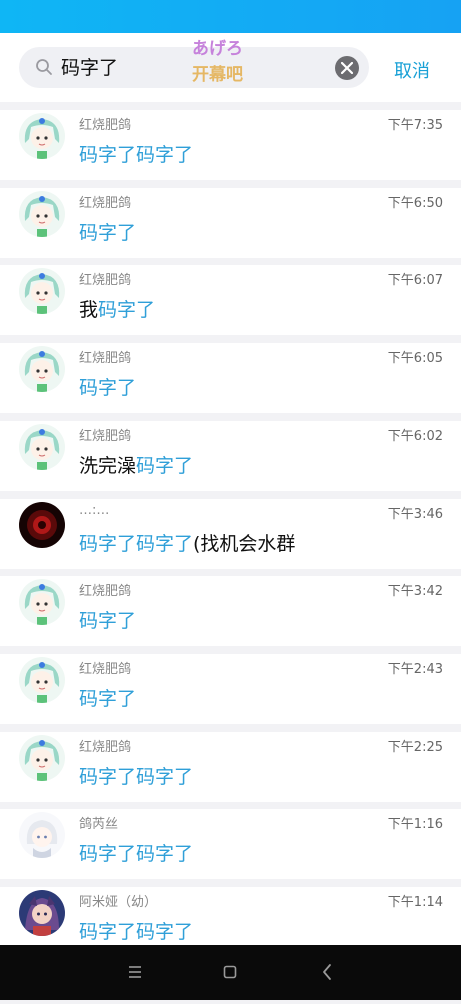 This screenshot has width=461, height=1004. Describe the element at coordinates (327, 972) in the screenshot. I see `back-chevron-icon` at that location.